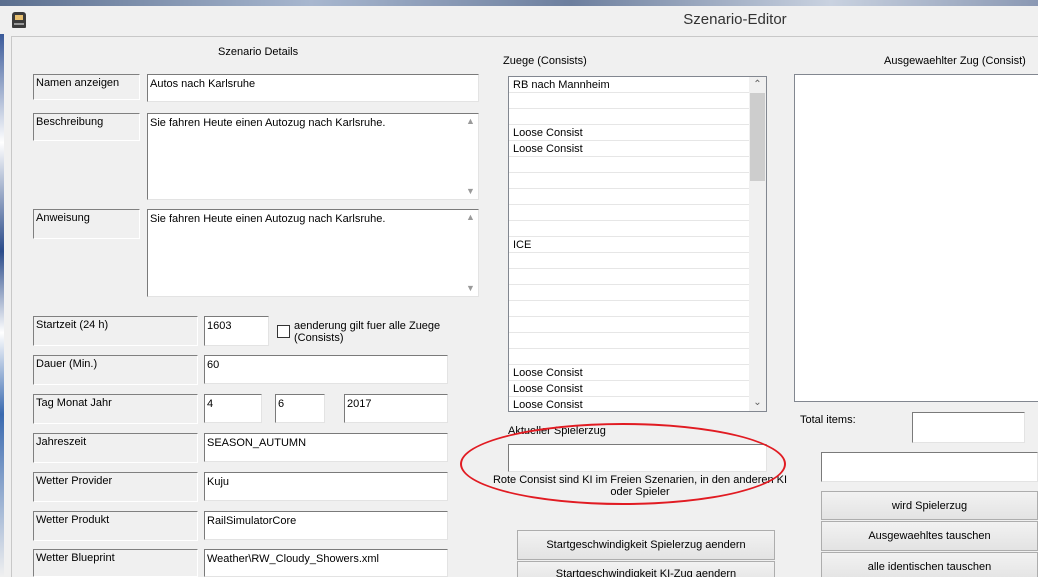 The width and height of the screenshot is (1038, 577). Describe the element at coordinates (115, 409) in the screenshot. I see `date-label: Tag Monat Jahr` at that location.